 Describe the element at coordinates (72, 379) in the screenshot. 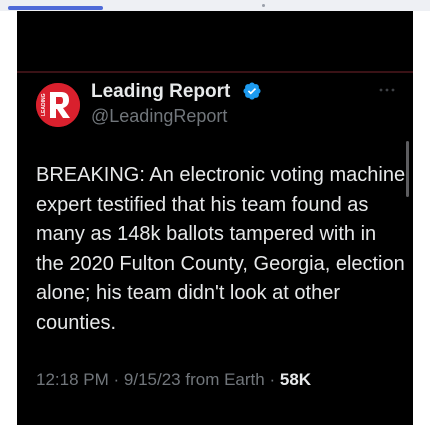

I see `tweet-time: 12:18 PM` at that location.